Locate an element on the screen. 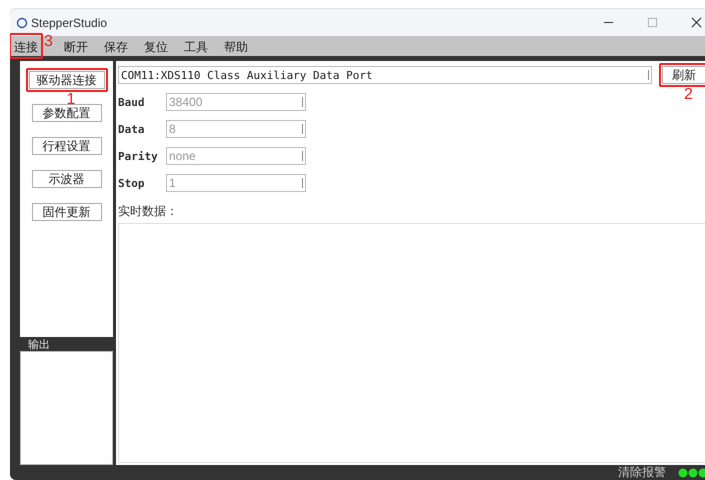  field-label: Stop is located at coordinates (132, 183).